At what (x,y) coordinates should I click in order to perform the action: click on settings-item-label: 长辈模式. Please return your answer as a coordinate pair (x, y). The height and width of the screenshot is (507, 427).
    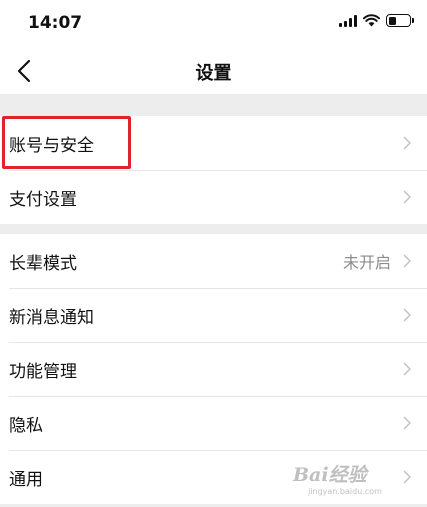
    Looking at the image, I should click on (43, 263).